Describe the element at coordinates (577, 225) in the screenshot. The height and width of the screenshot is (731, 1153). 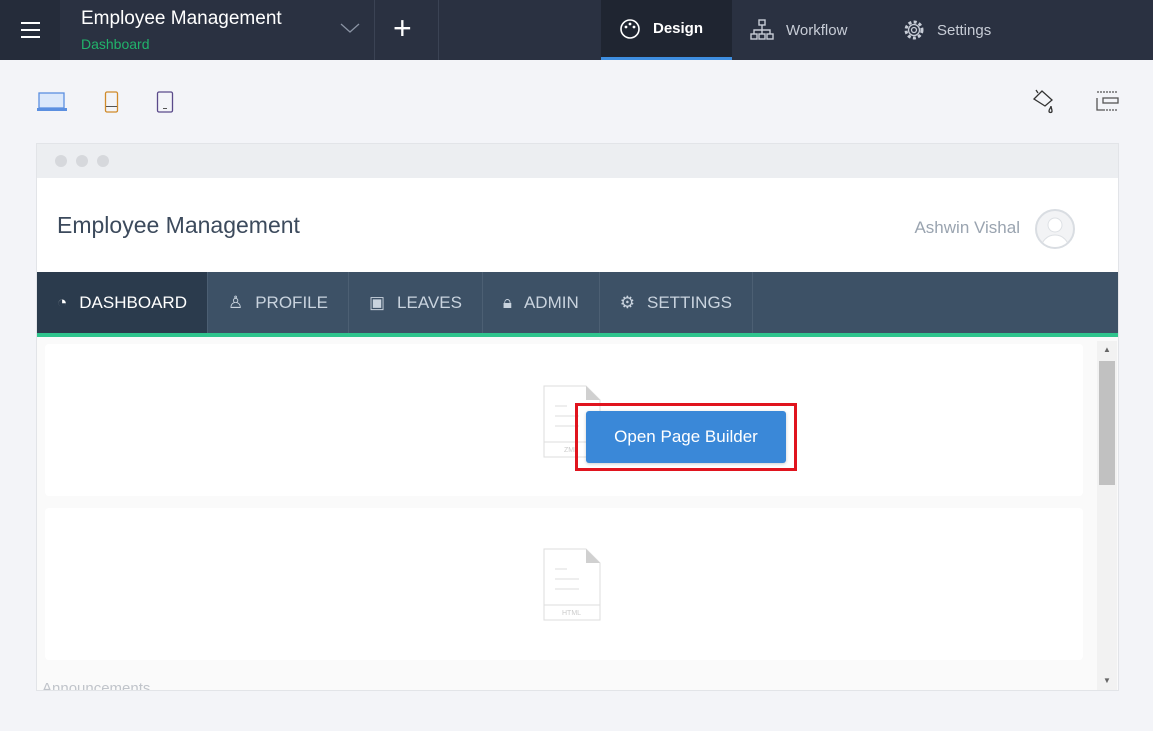
I see `preview-header: Employee Management Ashwin Vishal` at that location.